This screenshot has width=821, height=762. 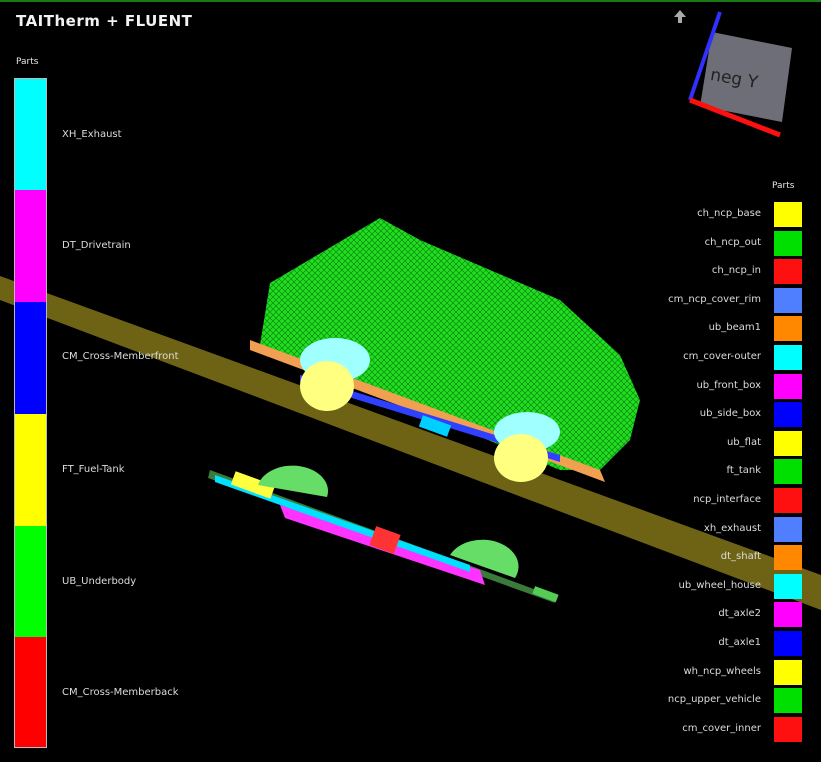 What do you see at coordinates (96, 245) in the screenshot?
I see `legend-label: DT_Drivetrain` at bounding box center [96, 245].